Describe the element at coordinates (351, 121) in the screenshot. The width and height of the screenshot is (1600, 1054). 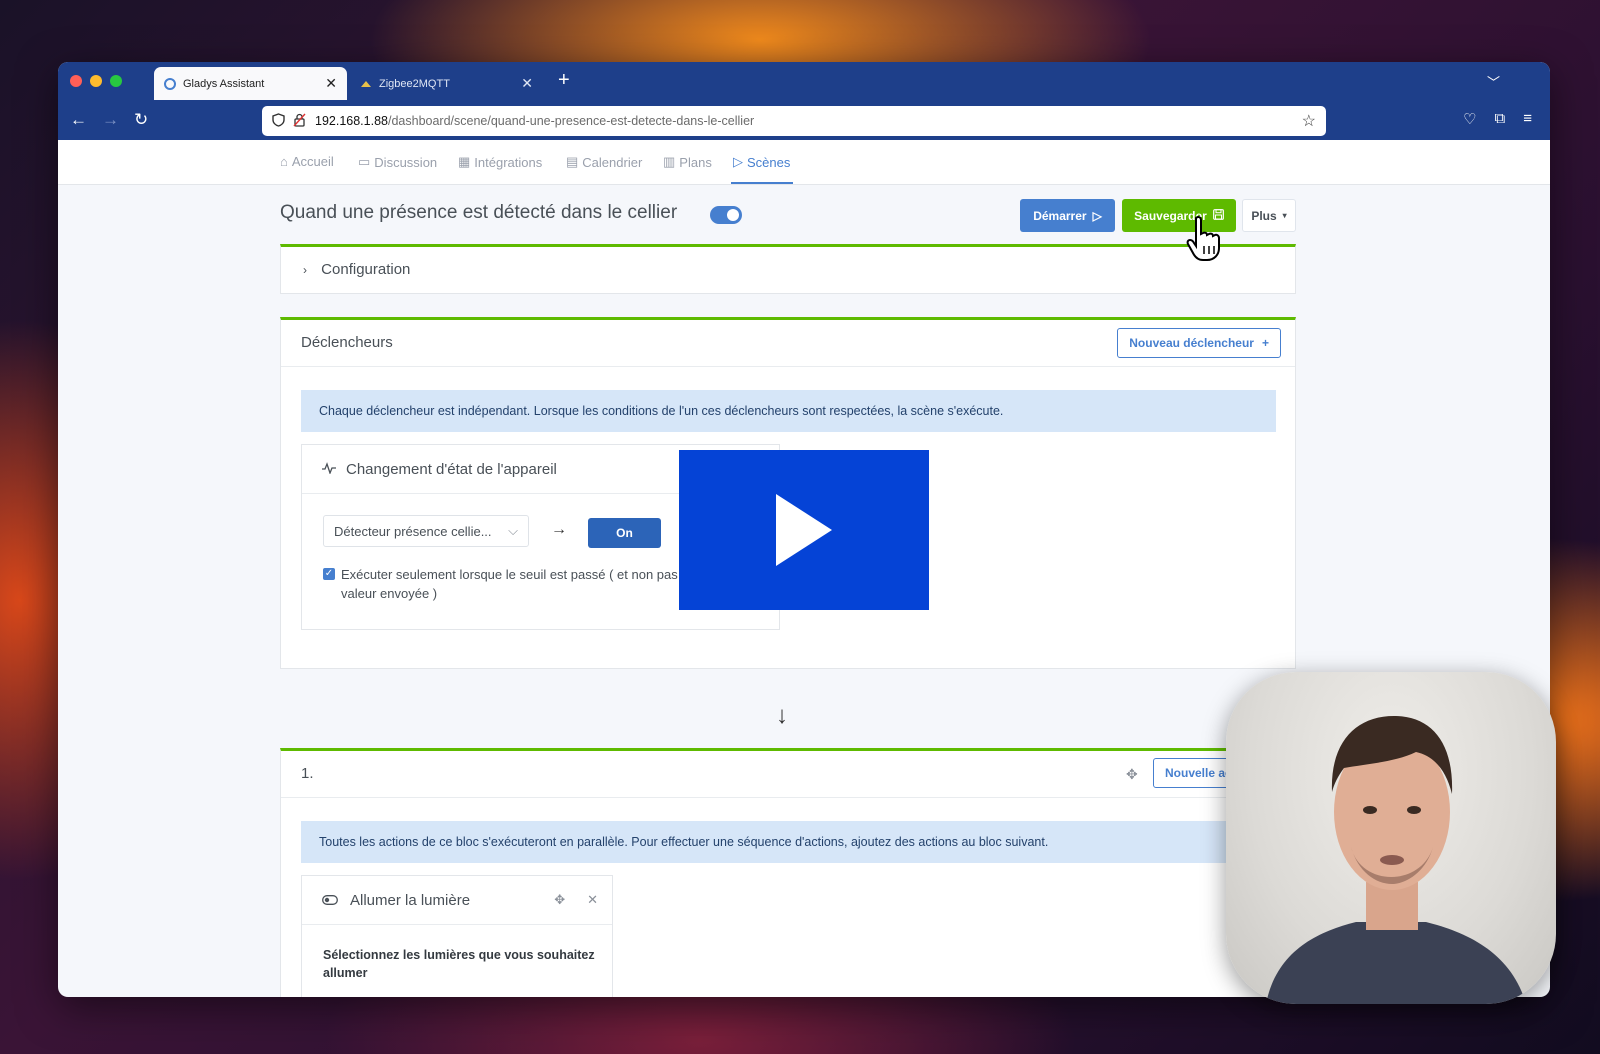
I see `url-host: 192.168.1.88` at that location.